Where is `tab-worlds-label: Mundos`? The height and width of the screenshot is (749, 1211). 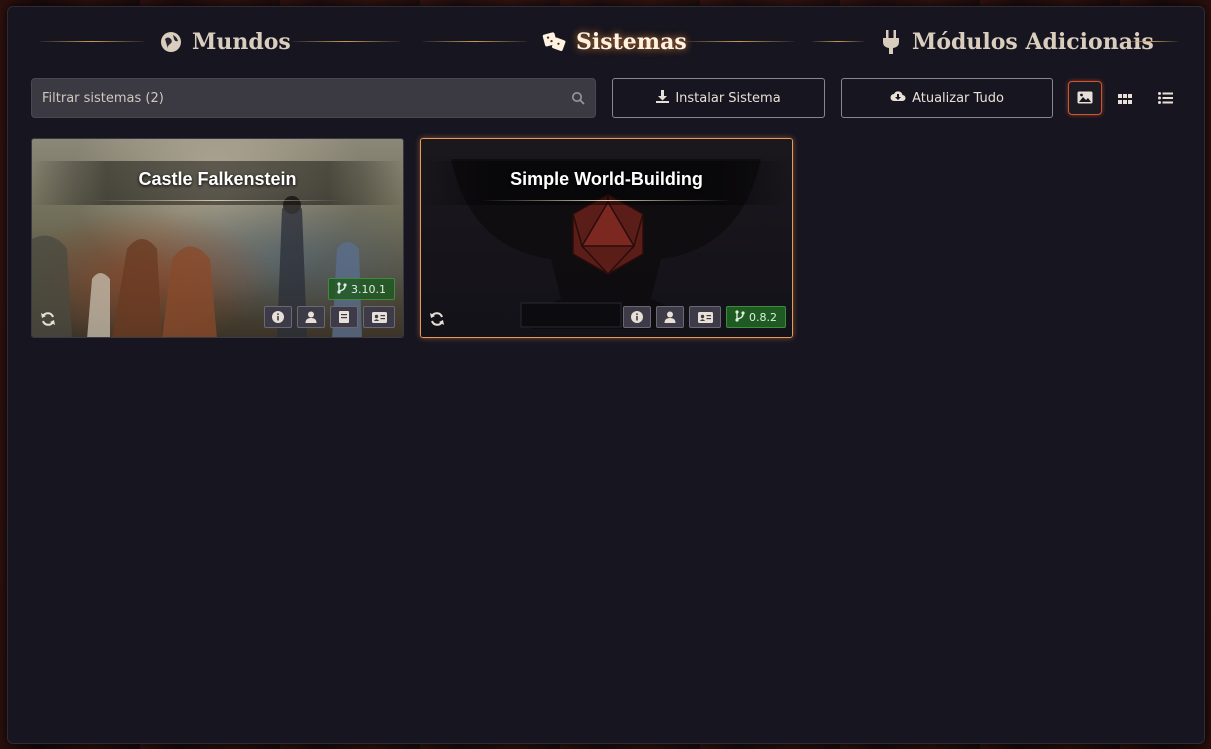
tab-worlds-label: Mundos is located at coordinates (241, 42).